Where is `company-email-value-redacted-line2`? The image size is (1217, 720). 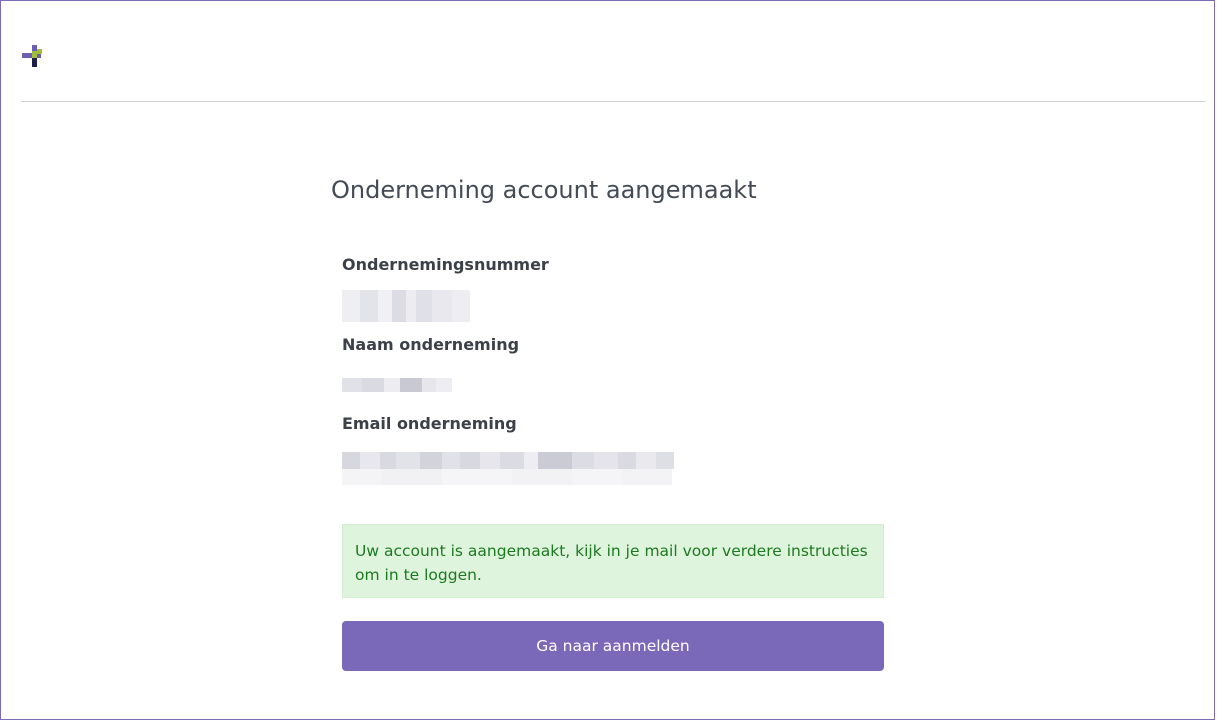
company-email-value-redacted-line2 is located at coordinates (507, 477).